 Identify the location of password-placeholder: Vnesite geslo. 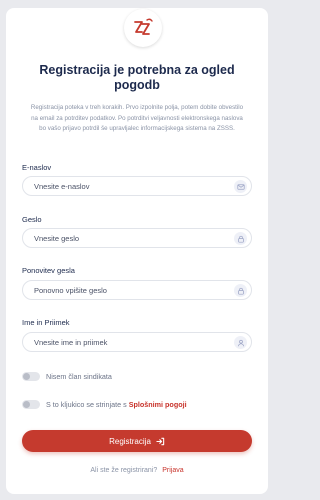
(57, 238).